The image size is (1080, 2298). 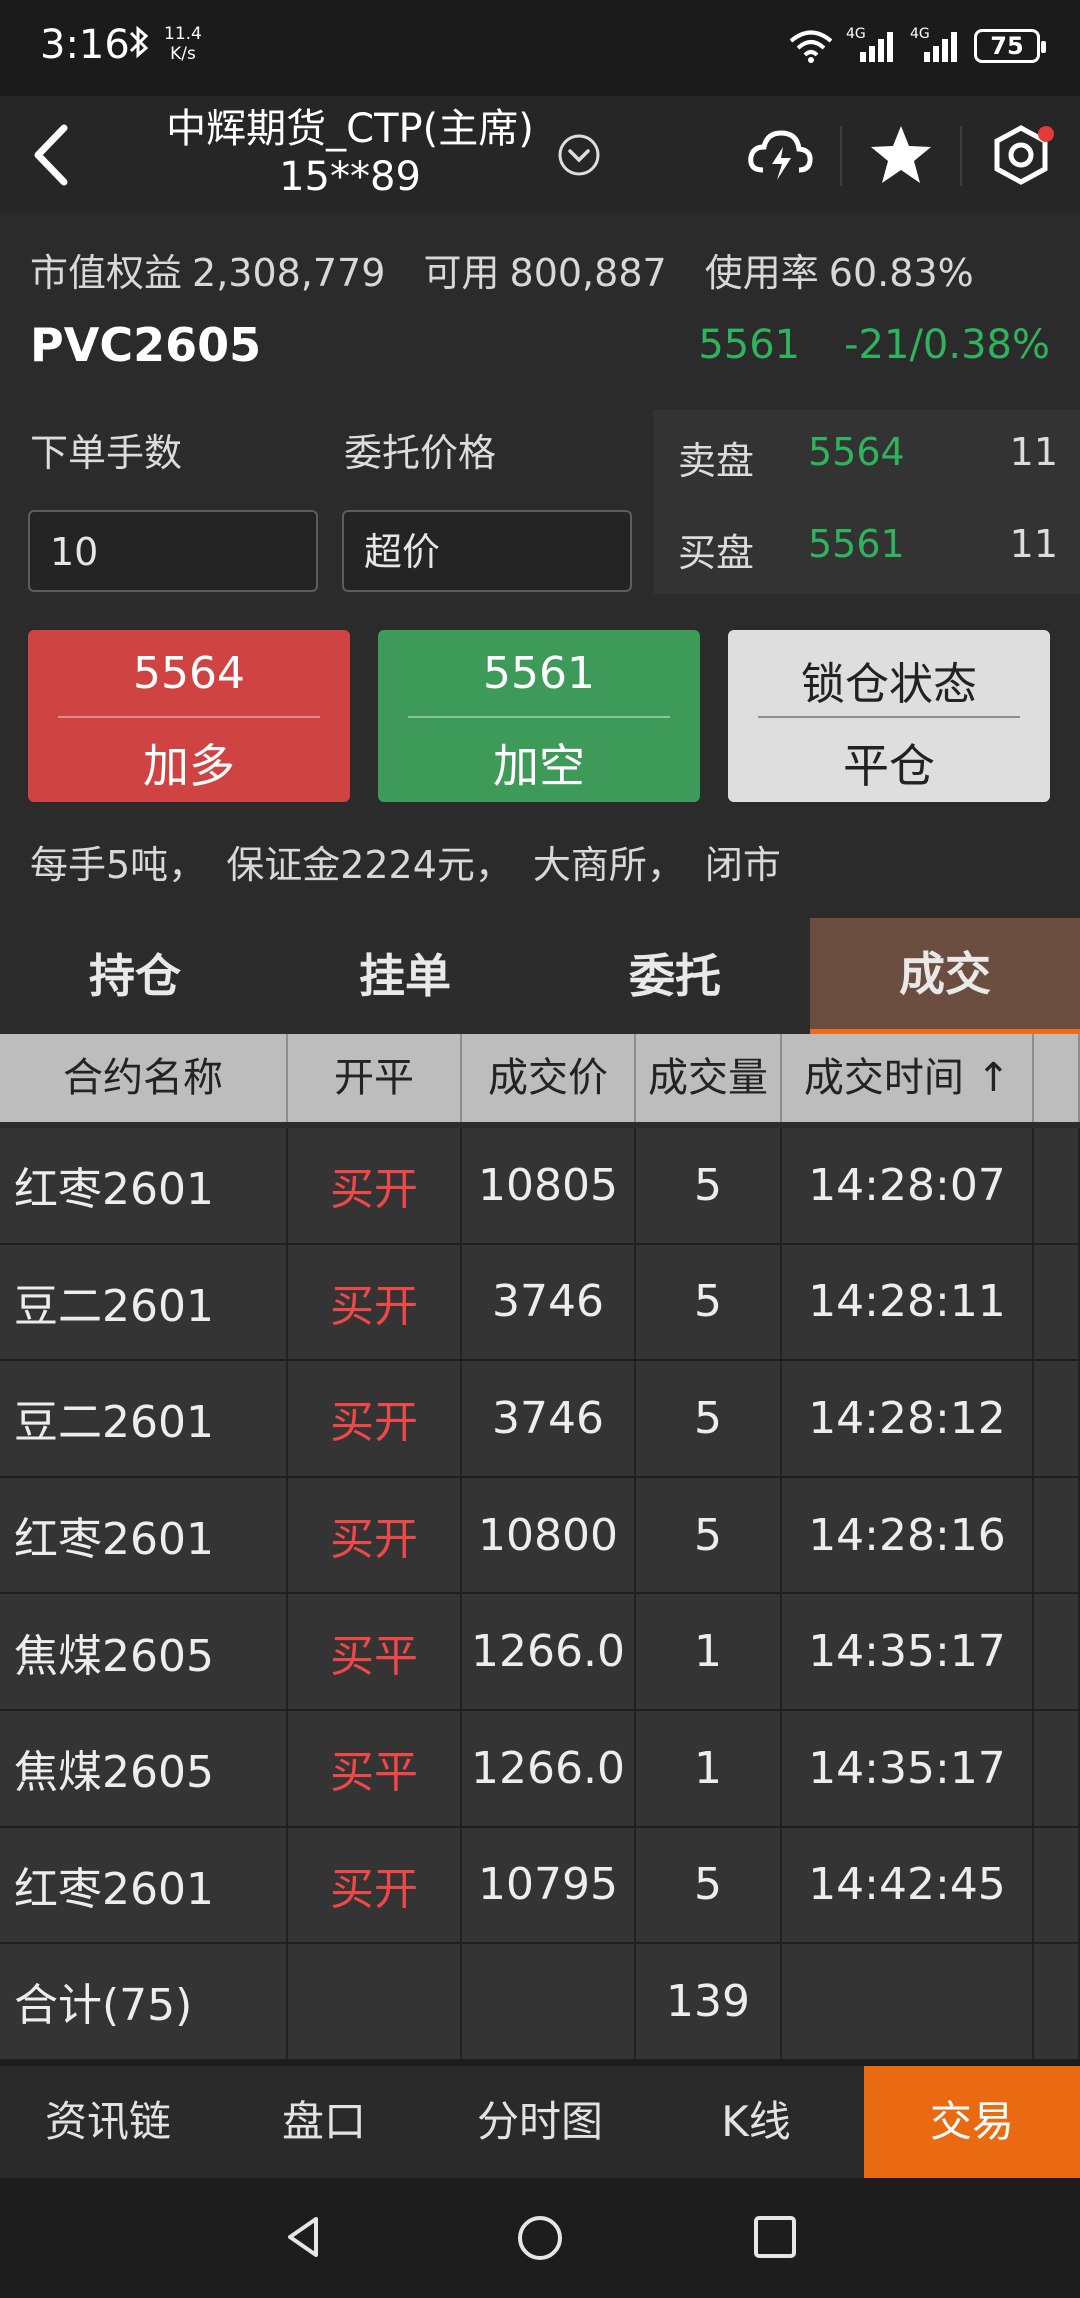 I want to click on trades-table-header: 合约名称 开平 成交价 成交量 成交时间 ↑, so click(x=540, y=1078).